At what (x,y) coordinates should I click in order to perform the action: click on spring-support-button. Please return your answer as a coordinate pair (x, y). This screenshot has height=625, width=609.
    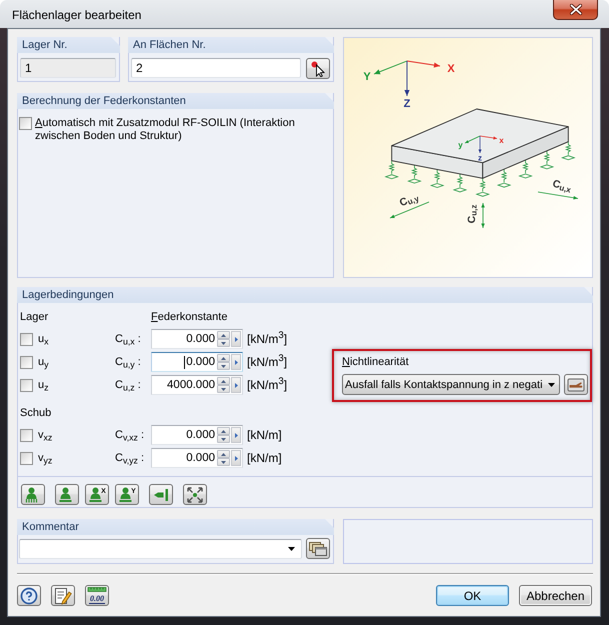
    Looking at the image, I should click on (33, 494).